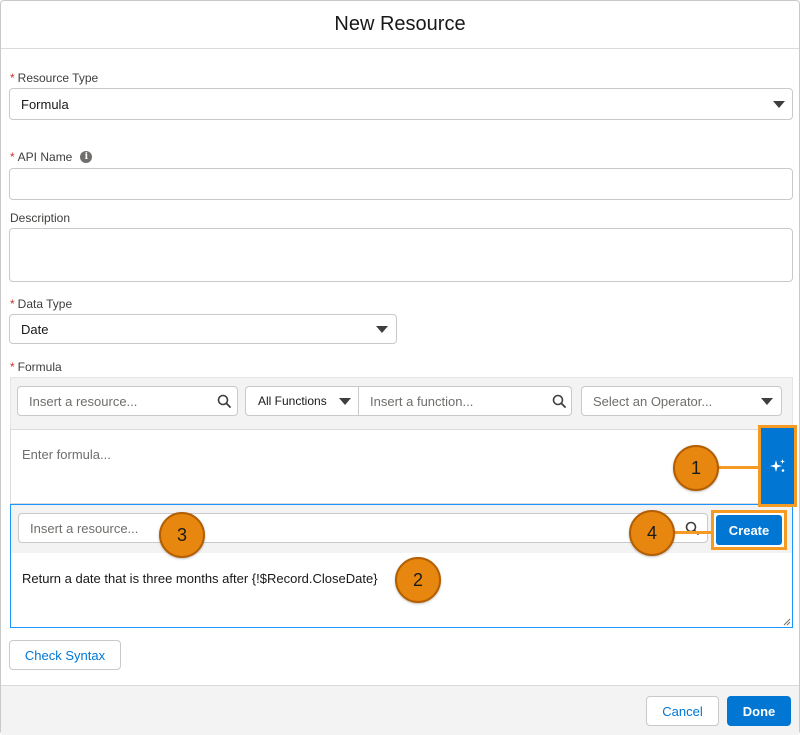  What do you see at coordinates (401, 184) in the screenshot?
I see `api-name-input` at bounding box center [401, 184].